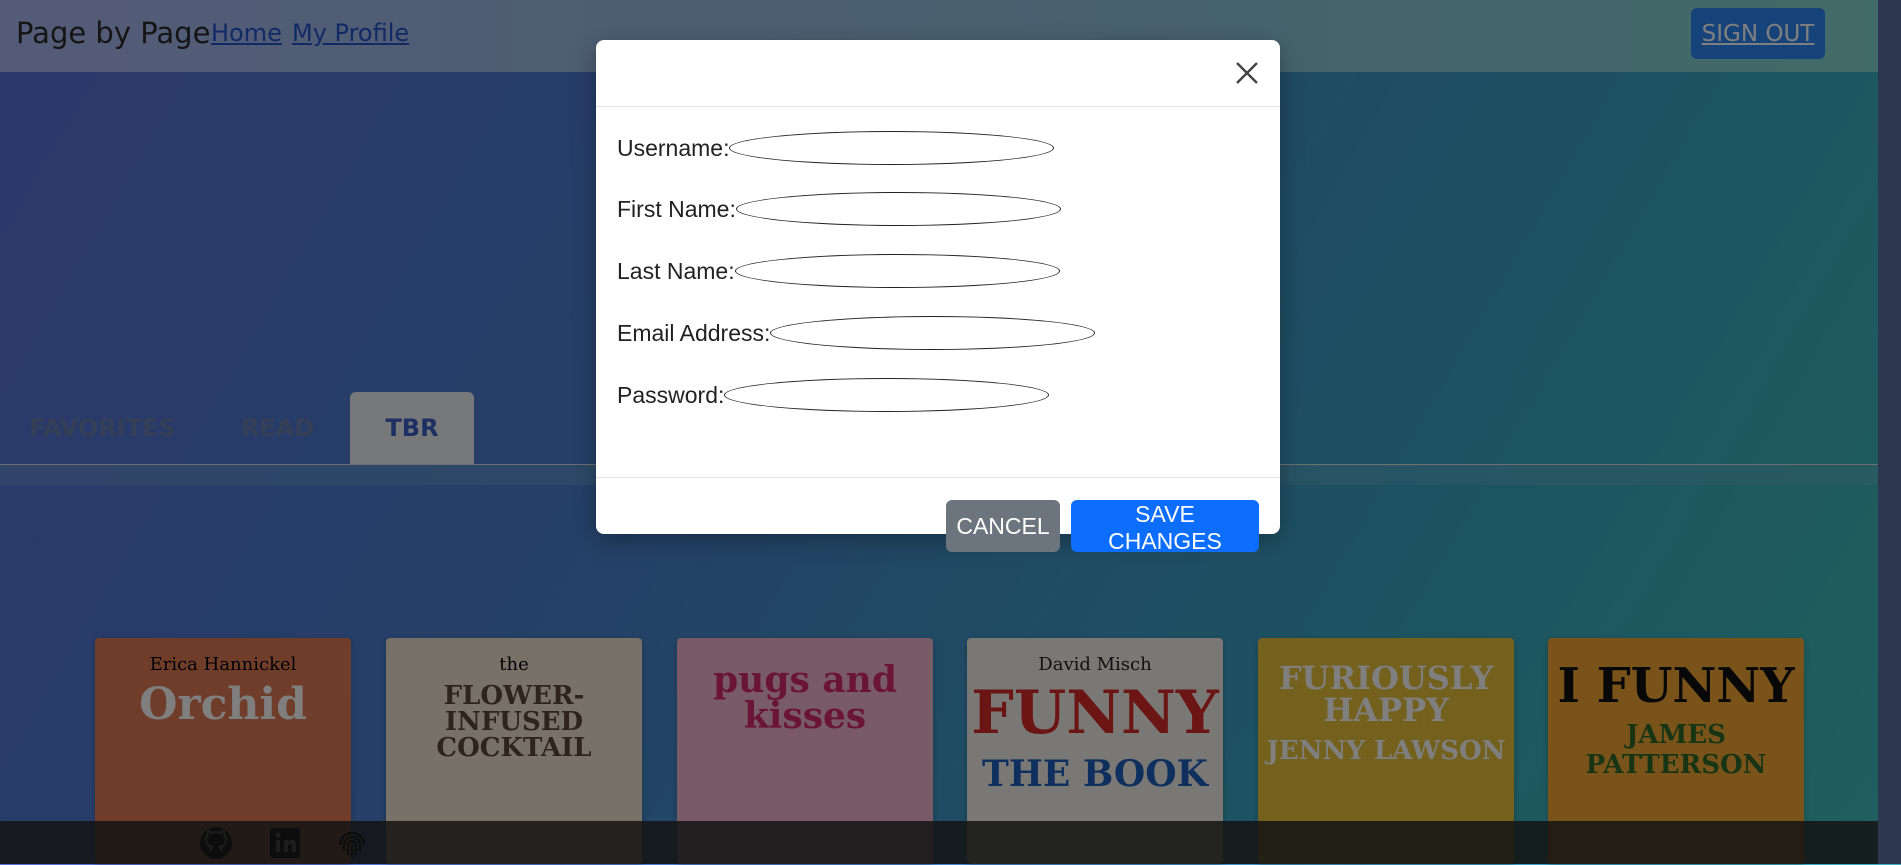 The width and height of the screenshot is (1901, 865). What do you see at coordinates (933, 333) in the screenshot?
I see `email-field` at bounding box center [933, 333].